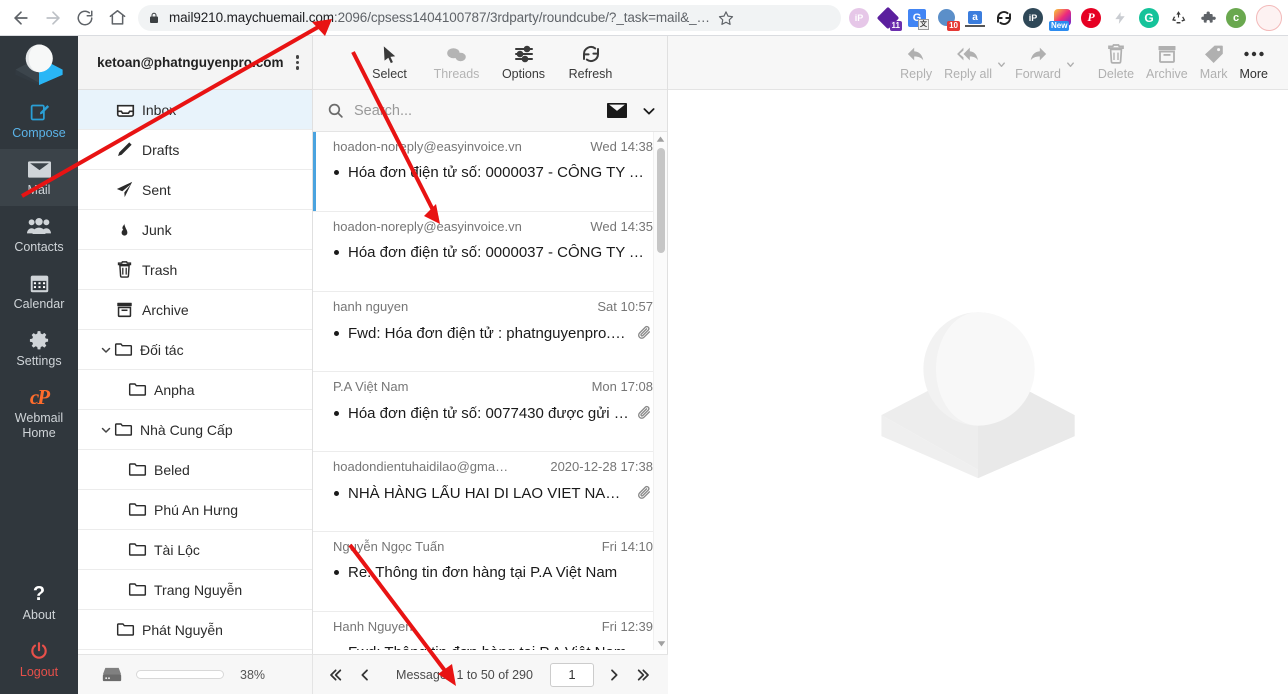 The image size is (1288, 694). What do you see at coordinates (1236, 17) in the screenshot?
I see `chrome-profile-avatar: c` at bounding box center [1236, 17].